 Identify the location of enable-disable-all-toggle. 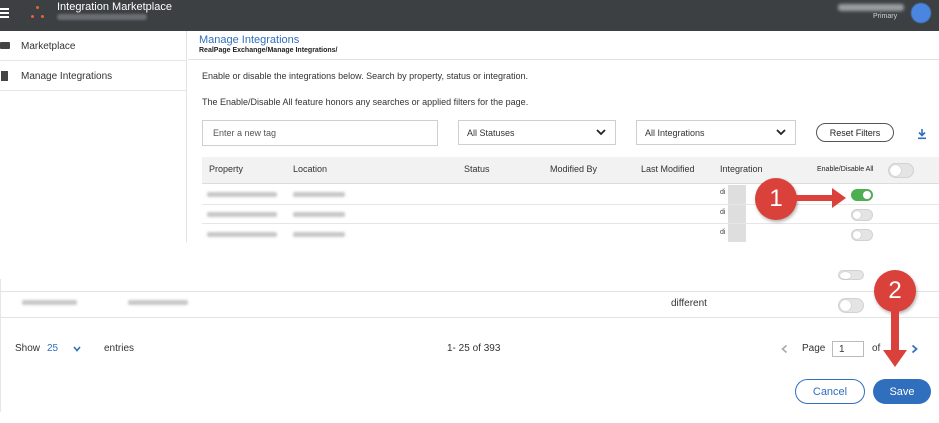
(901, 170).